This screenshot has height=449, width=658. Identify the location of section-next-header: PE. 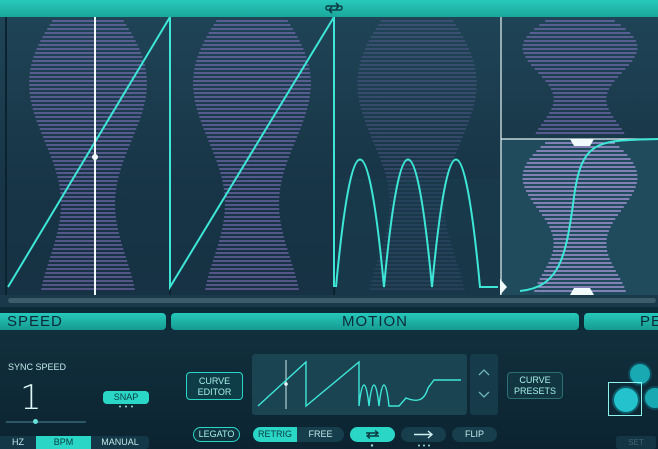
(621, 321).